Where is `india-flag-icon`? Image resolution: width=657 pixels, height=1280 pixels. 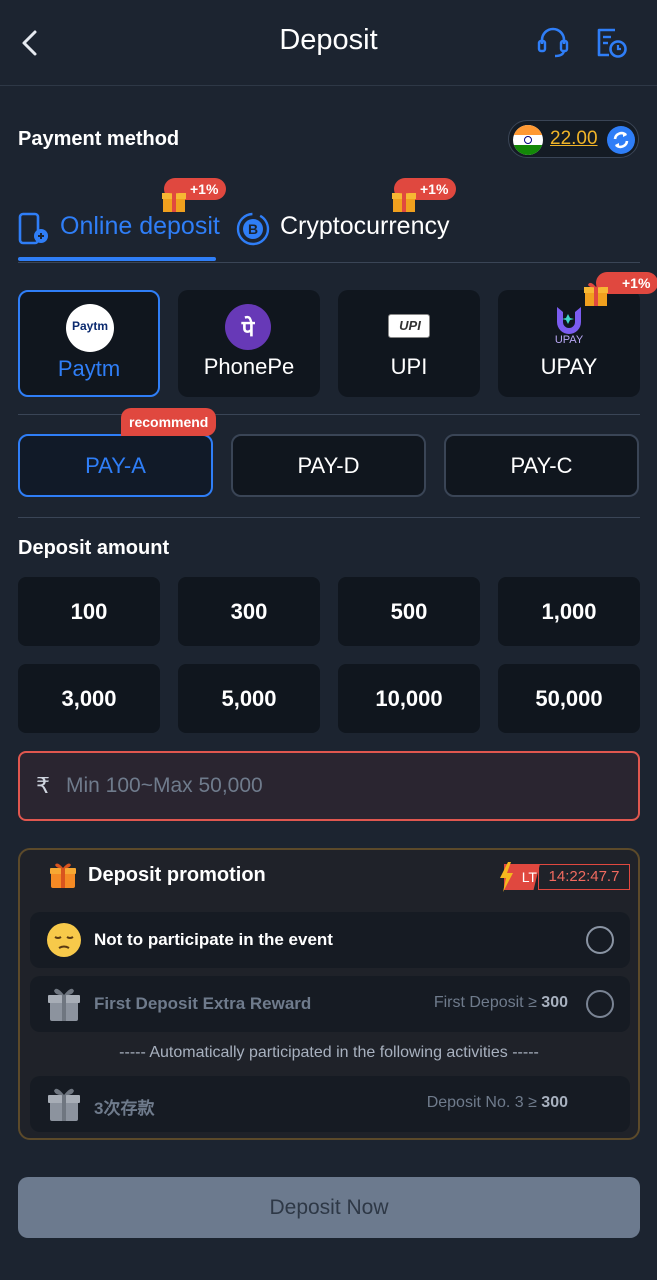 india-flag-icon is located at coordinates (528, 140).